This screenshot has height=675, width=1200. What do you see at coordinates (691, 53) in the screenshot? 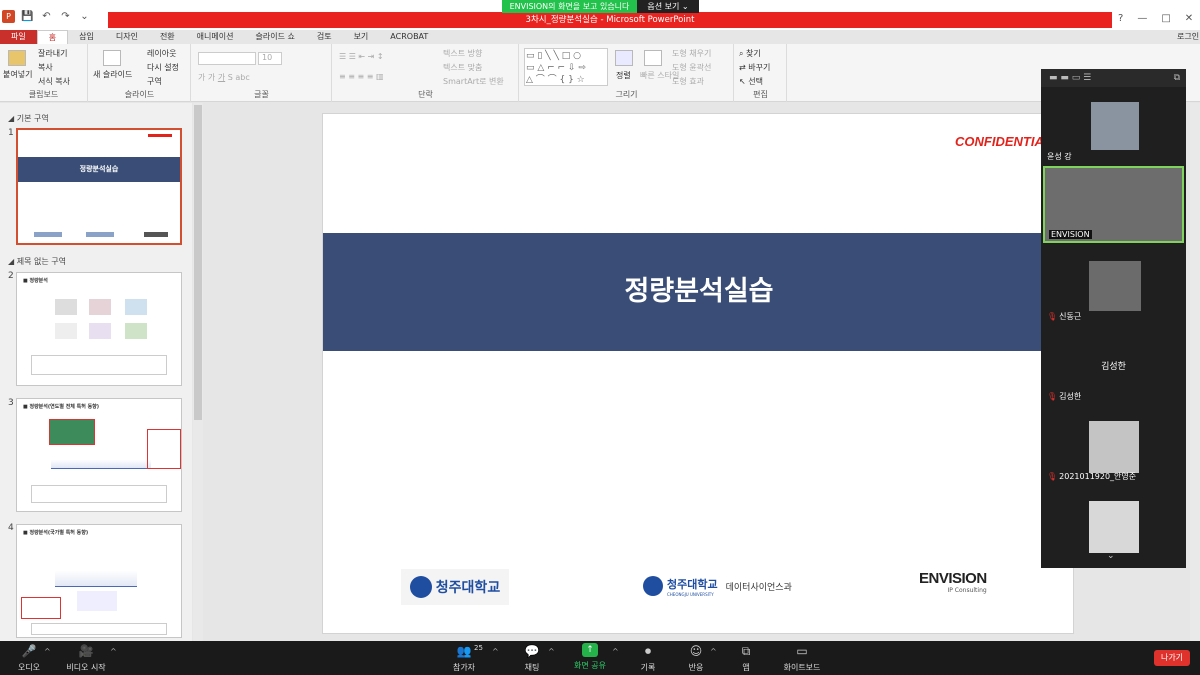
I see `shape-fill-button: 도형 채우기` at bounding box center [691, 53].